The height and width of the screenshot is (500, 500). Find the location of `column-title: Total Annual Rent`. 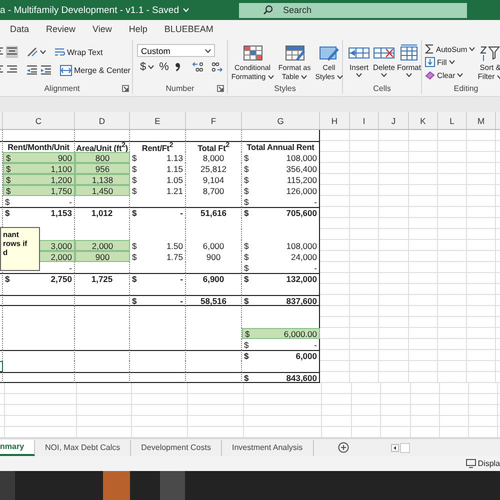

column-title: Total Annual Rent is located at coordinates (280, 147).